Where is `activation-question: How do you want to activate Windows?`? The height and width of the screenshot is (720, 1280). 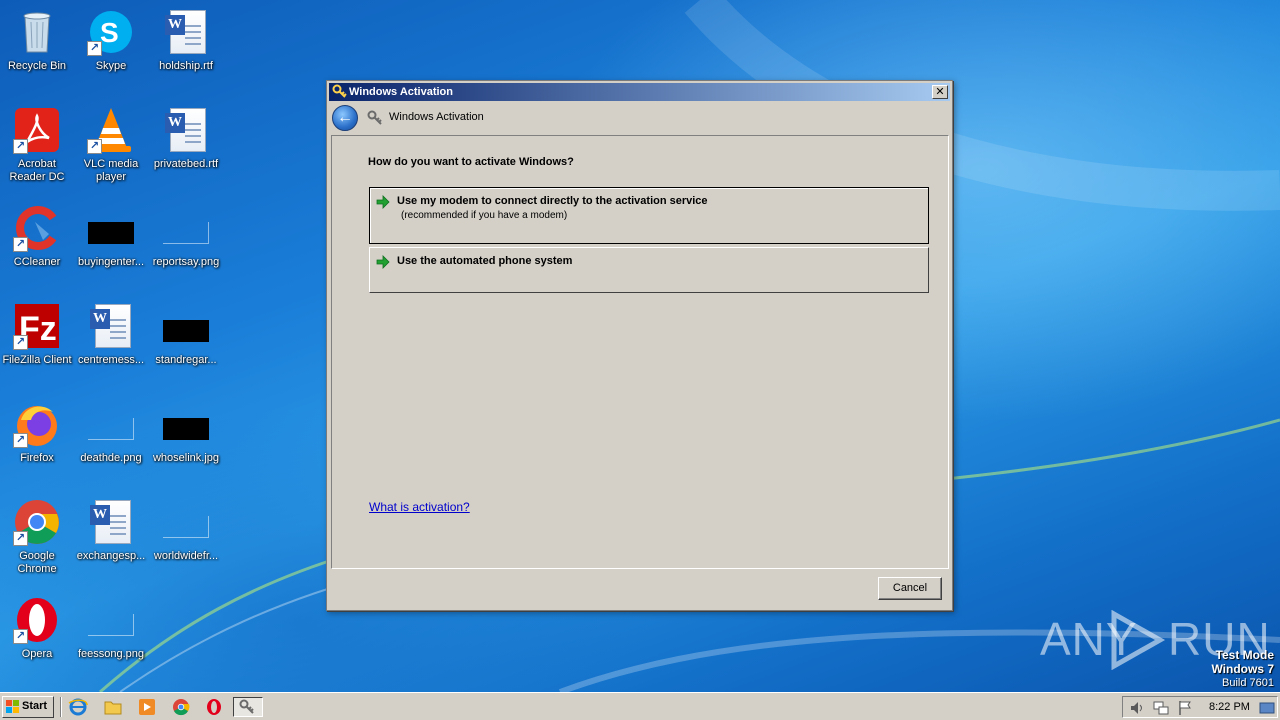
activation-question: How do you want to activate Windows? is located at coordinates (471, 162).